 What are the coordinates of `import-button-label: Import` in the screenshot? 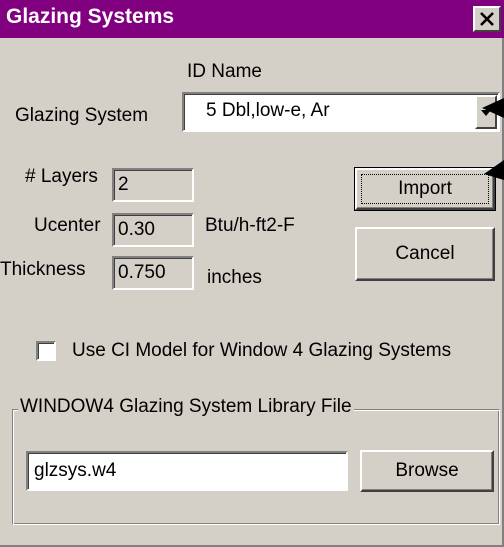 It's located at (425, 188).